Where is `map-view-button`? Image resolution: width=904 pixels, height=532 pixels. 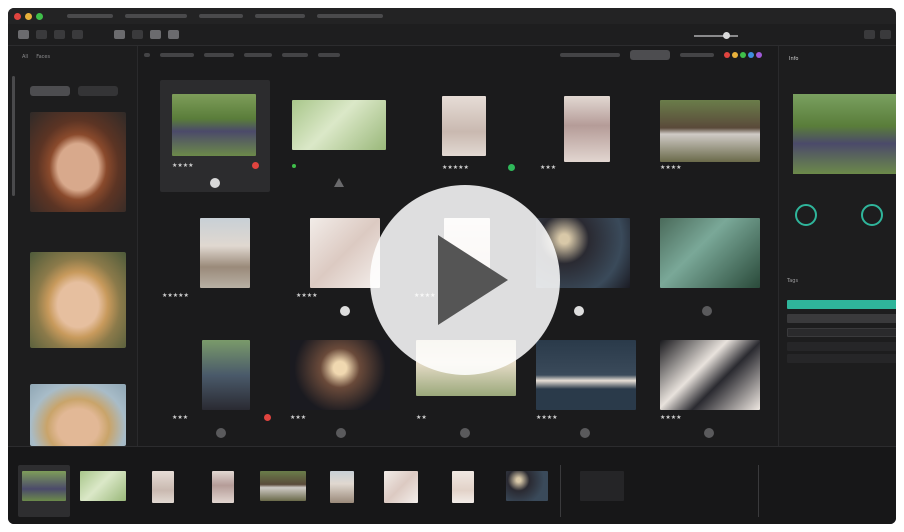
map-view-button is located at coordinates (77, 34).